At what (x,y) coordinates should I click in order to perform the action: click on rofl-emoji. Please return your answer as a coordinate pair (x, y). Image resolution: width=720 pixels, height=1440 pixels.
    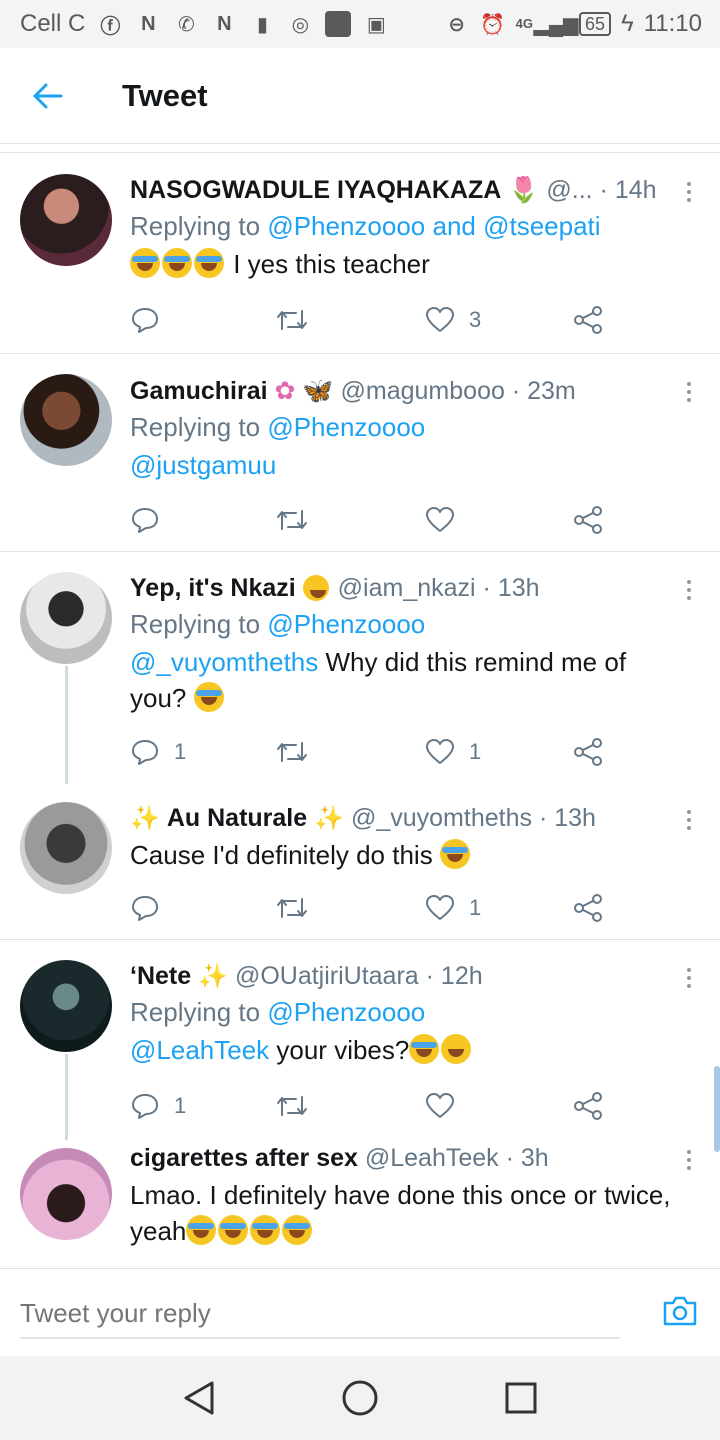
    Looking at the image, I should click on (208, 697).